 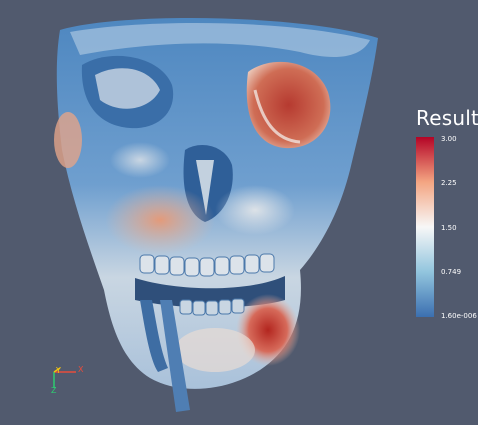 What do you see at coordinates (451, 272) in the screenshot?
I see `scalar-bar-tick-4: 0.749` at bounding box center [451, 272].